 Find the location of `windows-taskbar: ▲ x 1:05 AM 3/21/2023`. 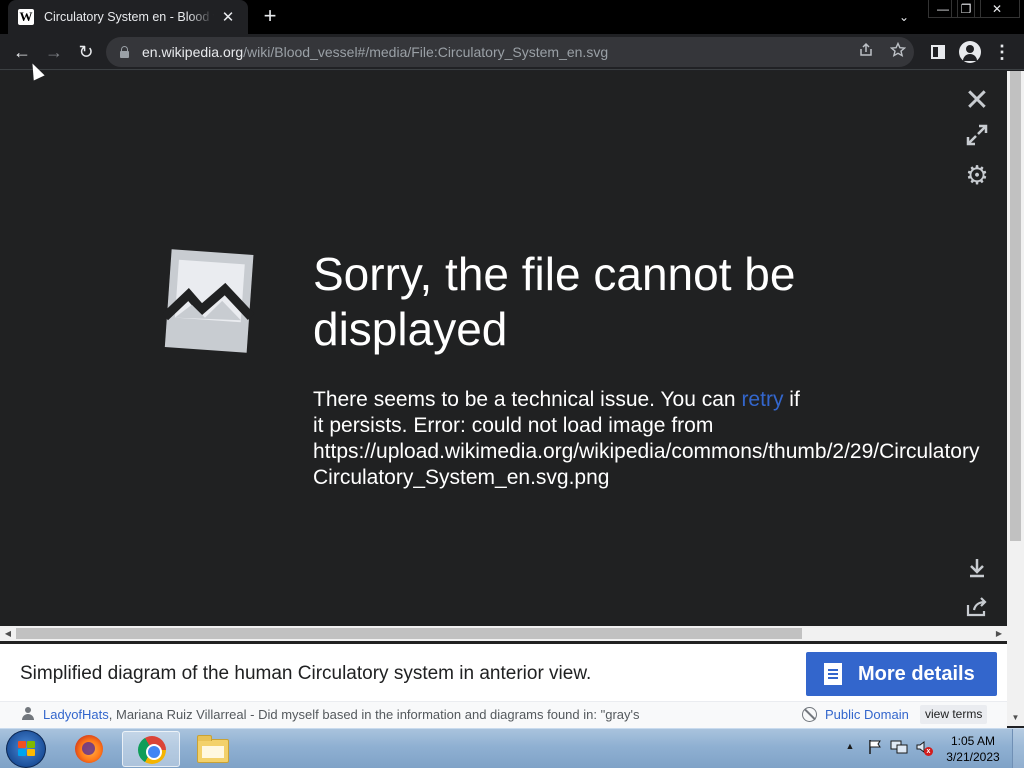

windows-taskbar: ▲ x 1:05 AM 3/21/2023 is located at coordinates (512, 748).